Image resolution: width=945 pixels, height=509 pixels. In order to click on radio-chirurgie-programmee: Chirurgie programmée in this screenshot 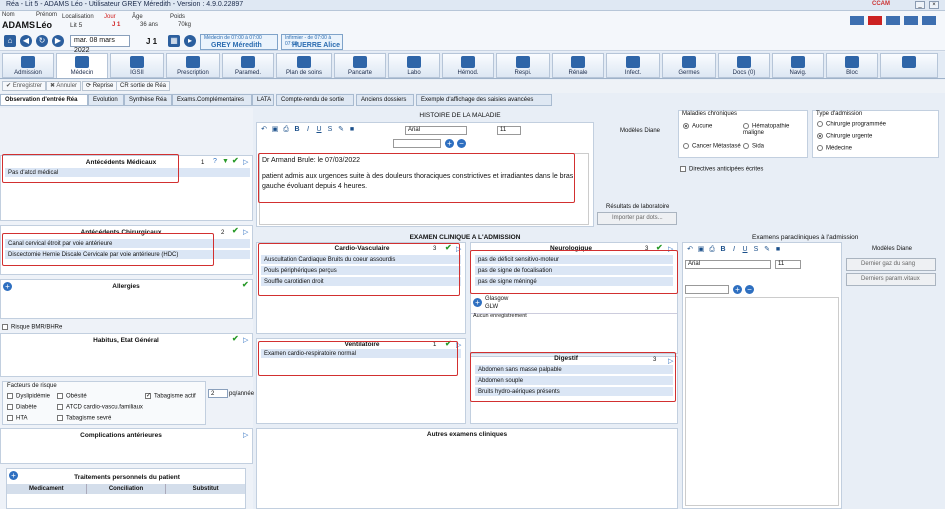, I will do `click(851, 124)`.